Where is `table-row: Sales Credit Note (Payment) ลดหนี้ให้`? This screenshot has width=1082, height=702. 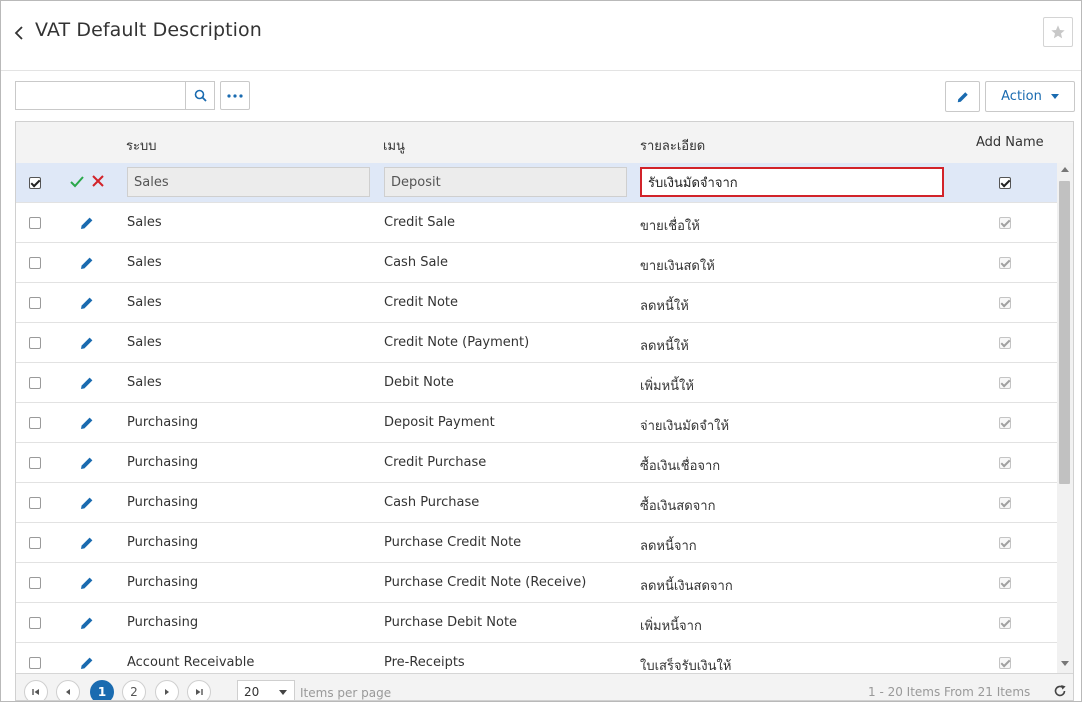 table-row: Sales Credit Note (Payment) ลดหนี้ให้ is located at coordinates (536, 343).